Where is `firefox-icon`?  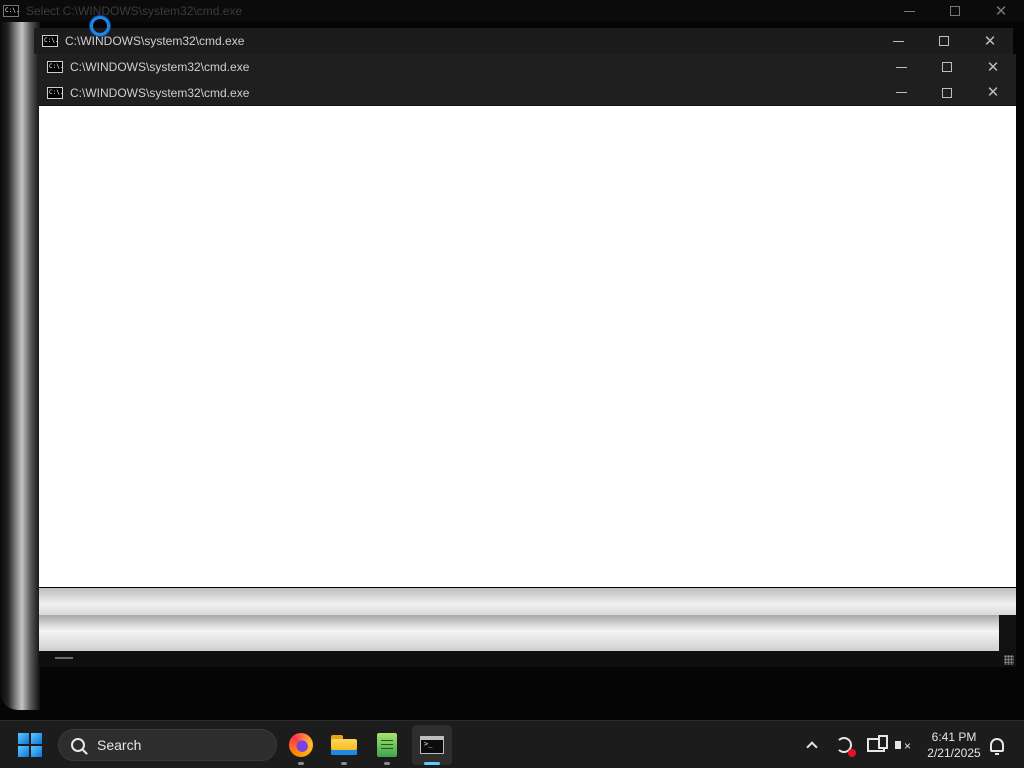 firefox-icon is located at coordinates (301, 745).